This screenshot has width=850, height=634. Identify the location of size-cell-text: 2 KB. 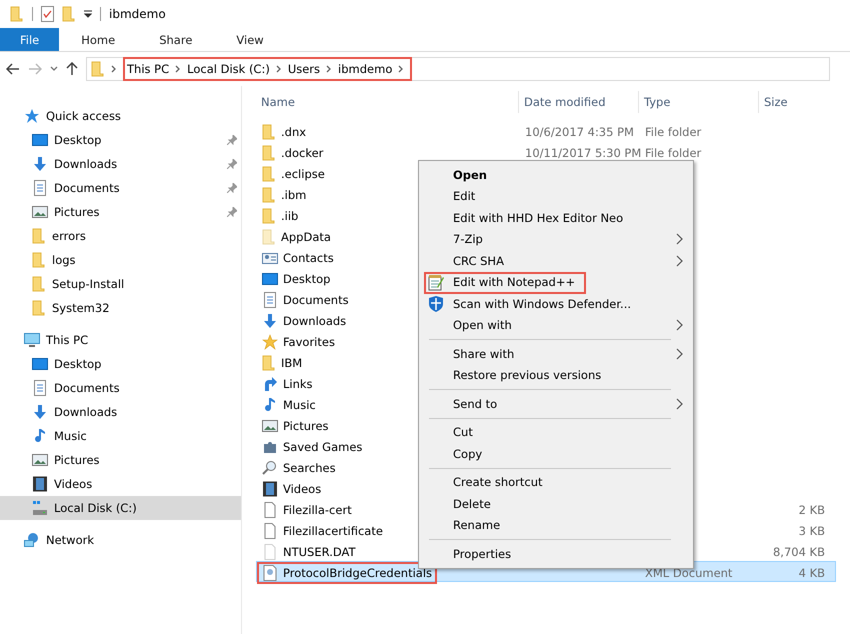
(812, 510).